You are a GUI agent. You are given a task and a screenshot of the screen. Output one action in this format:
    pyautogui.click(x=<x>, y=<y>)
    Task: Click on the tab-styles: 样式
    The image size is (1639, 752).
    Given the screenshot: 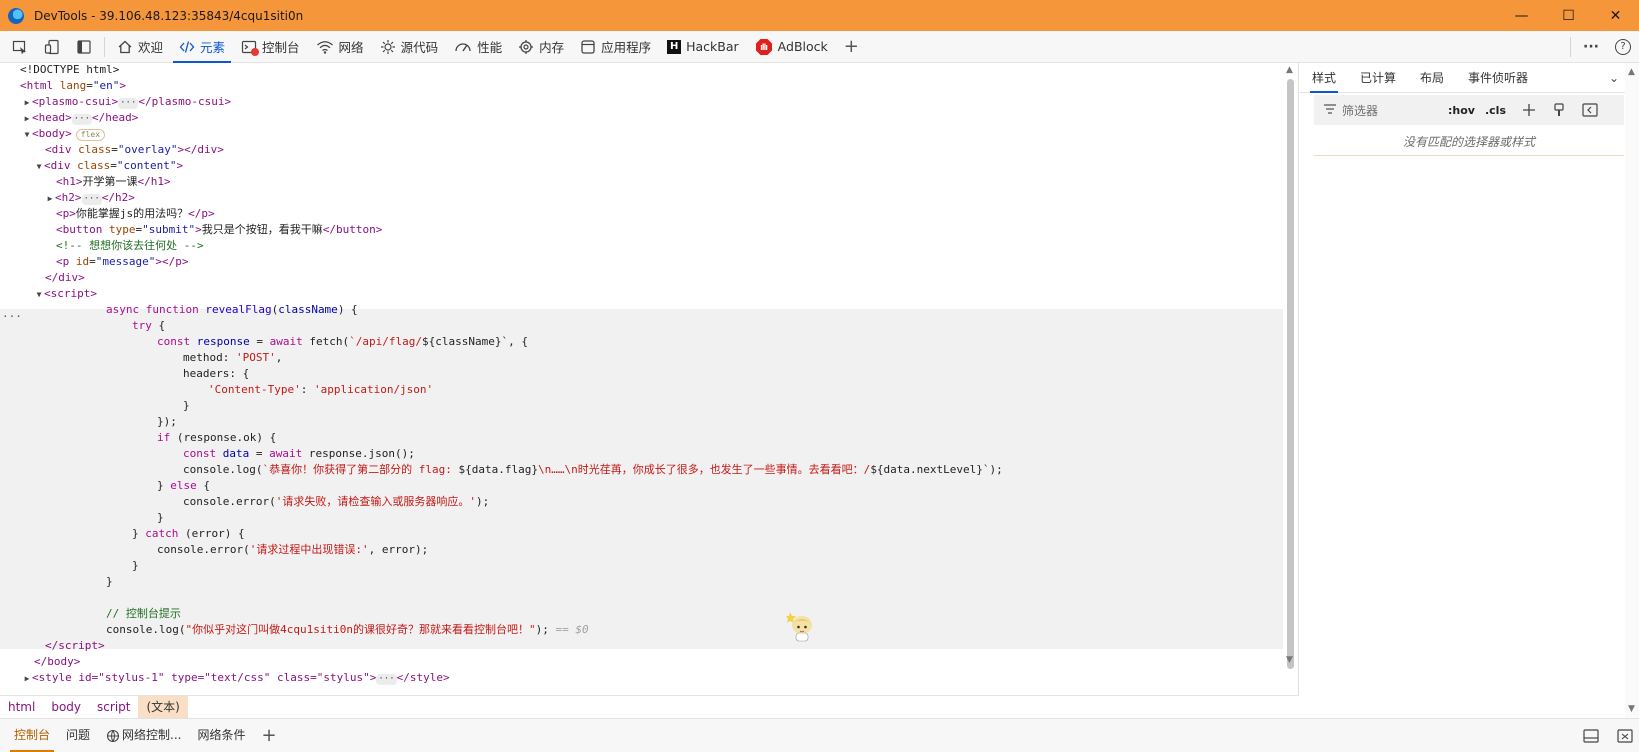 What is the action you would take?
    pyautogui.click(x=1324, y=78)
    